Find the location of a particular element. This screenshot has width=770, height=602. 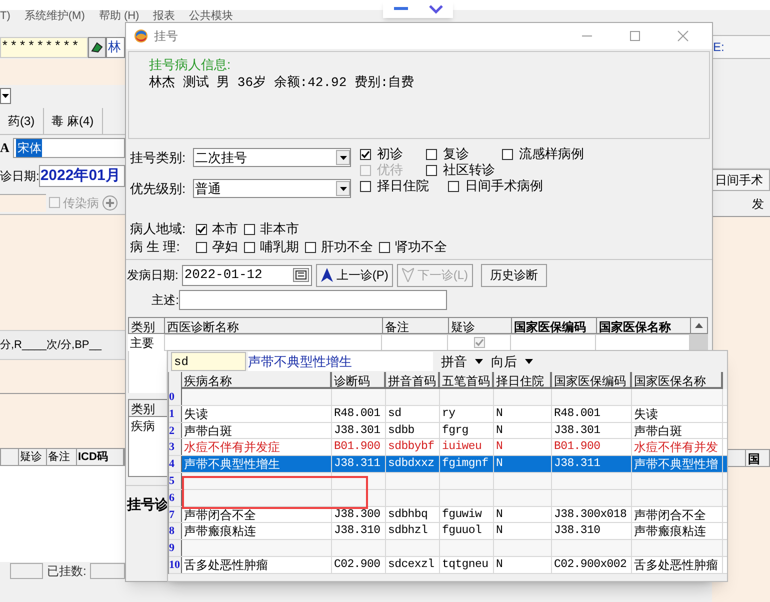

checkbox-label: 孕妇 is located at coordinates (225, 247).